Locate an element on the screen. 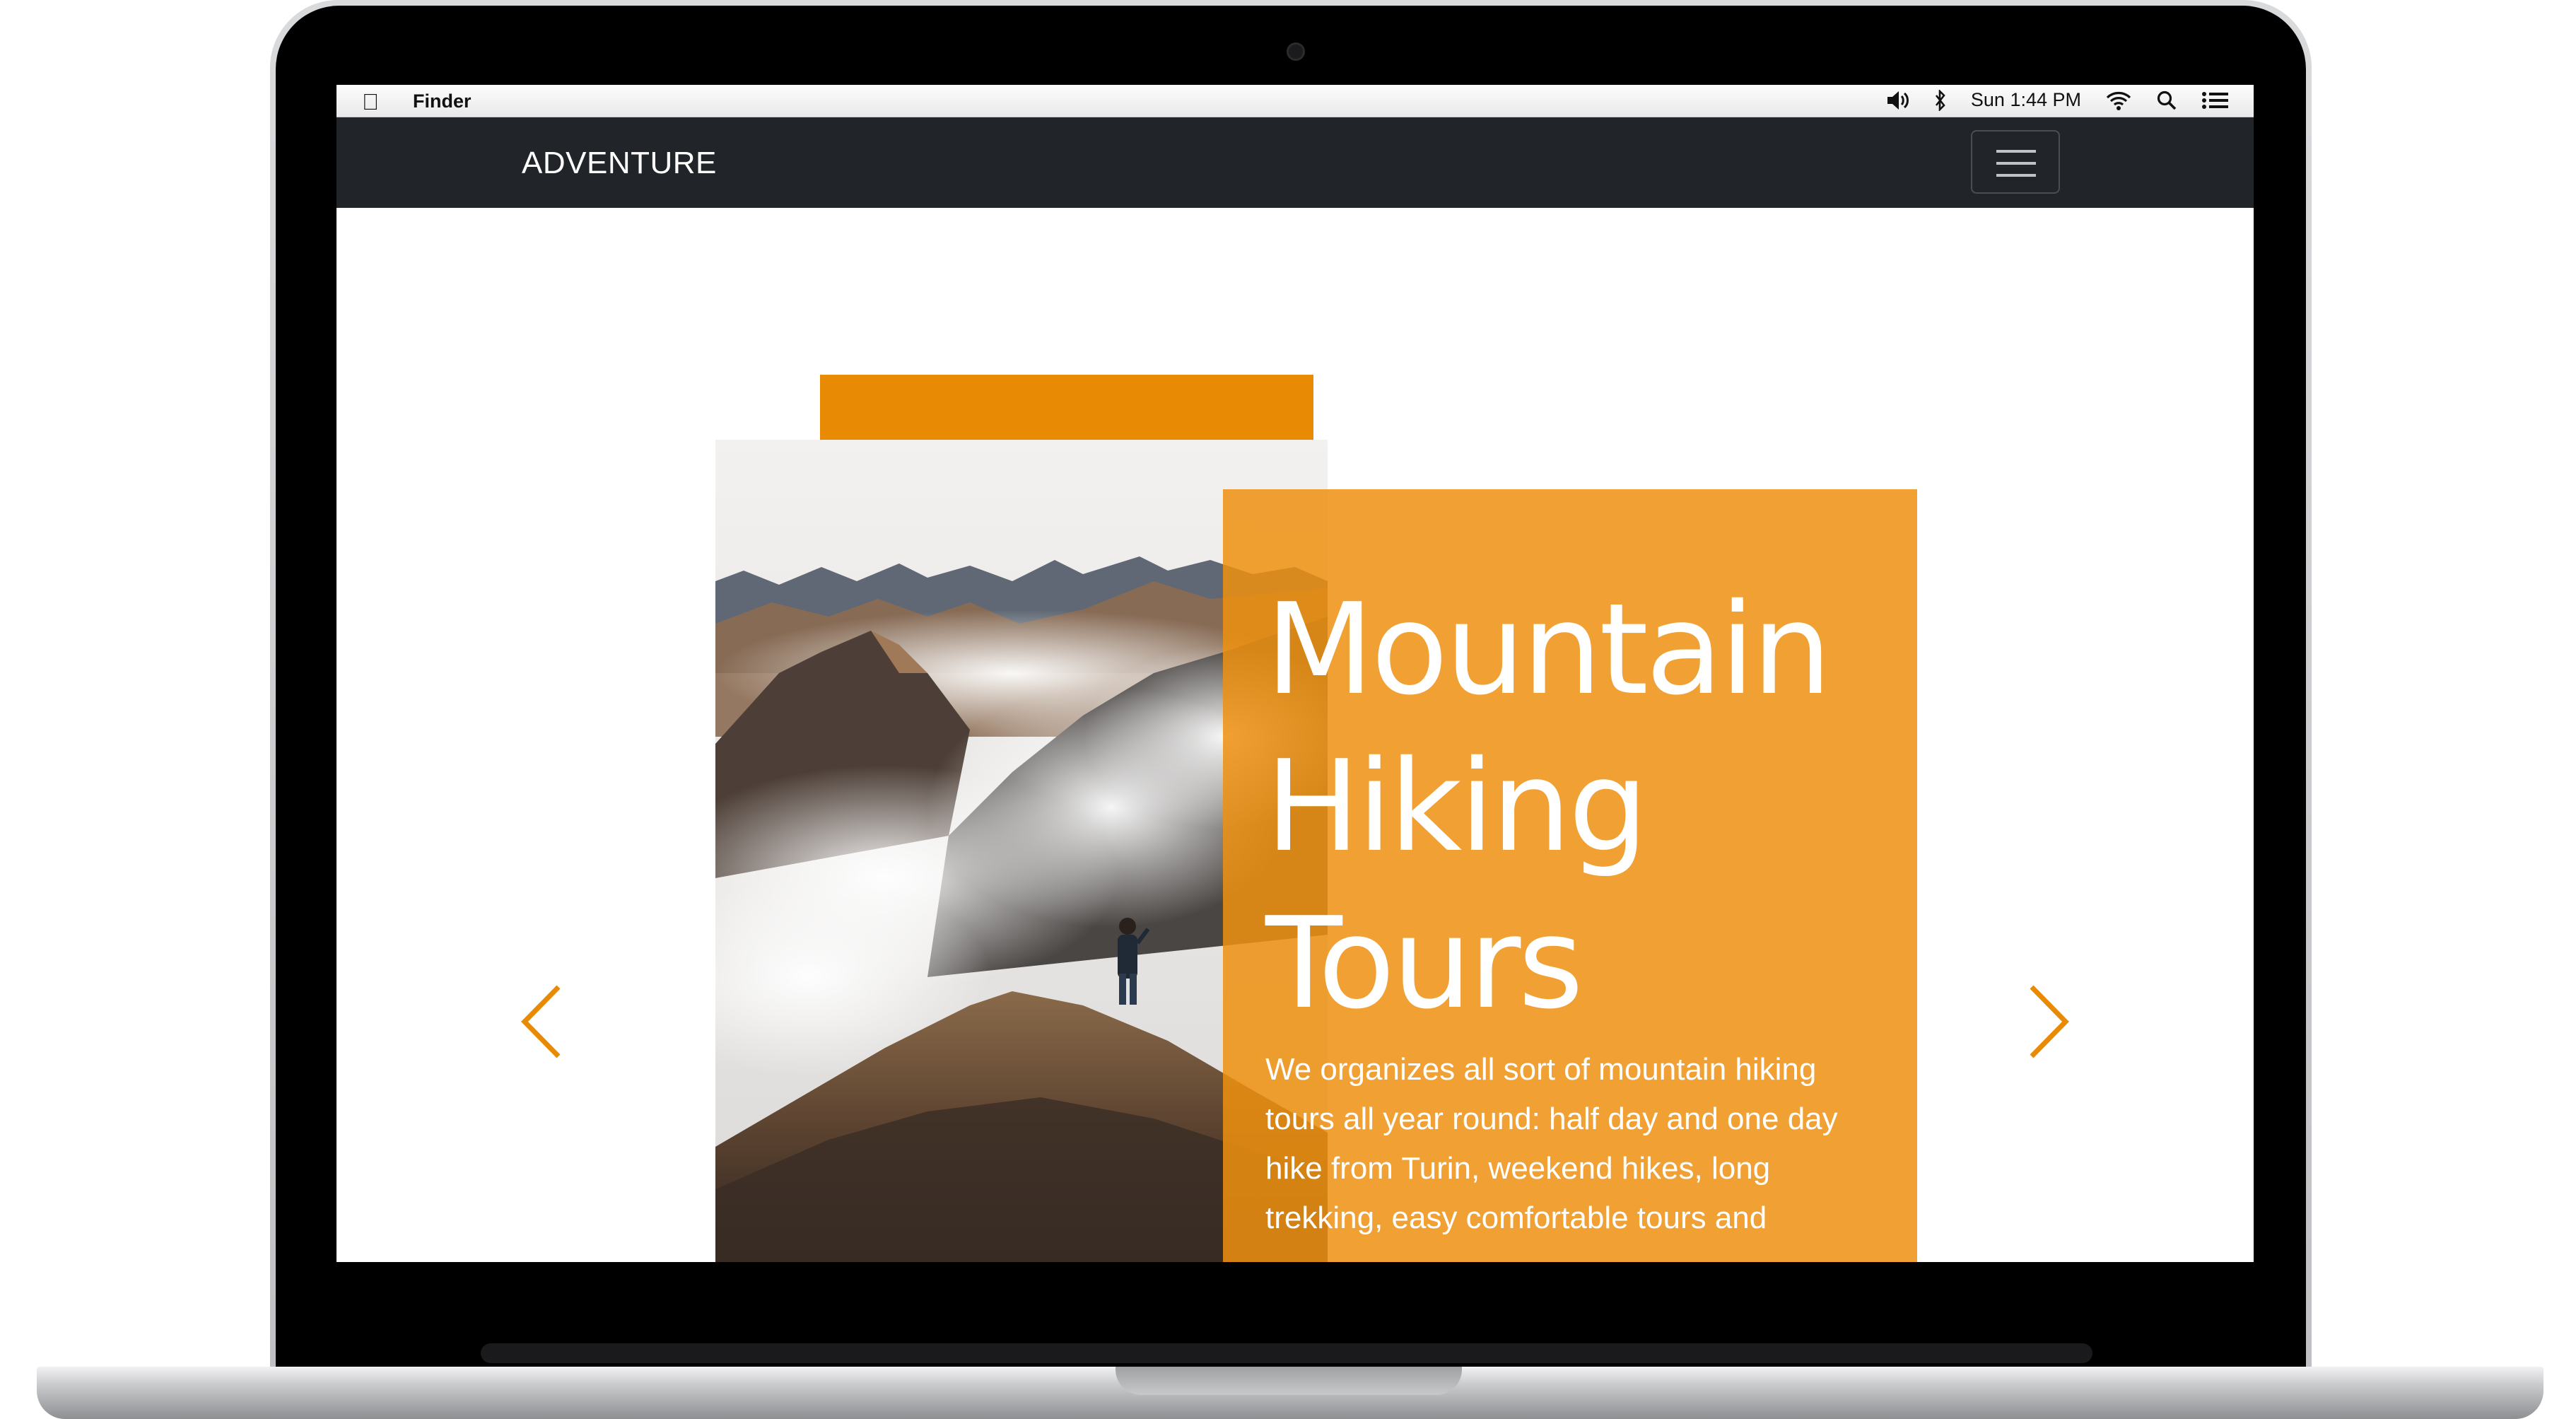  navbar-toggler-button is located at coordinates (2016, 162).